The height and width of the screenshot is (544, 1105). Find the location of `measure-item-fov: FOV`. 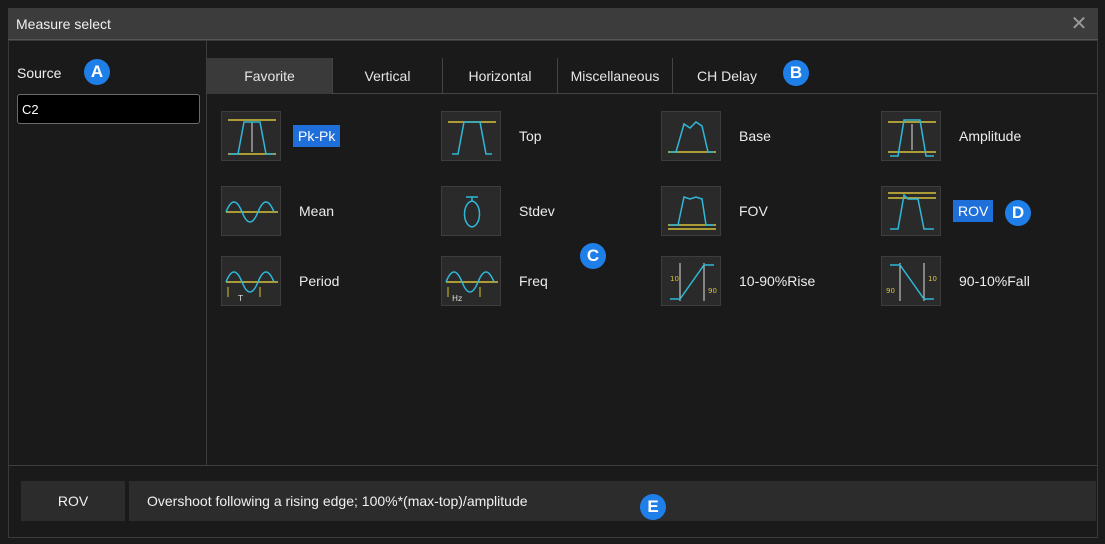

measure-item-fov: FOV is located at coordinates (714, 211).